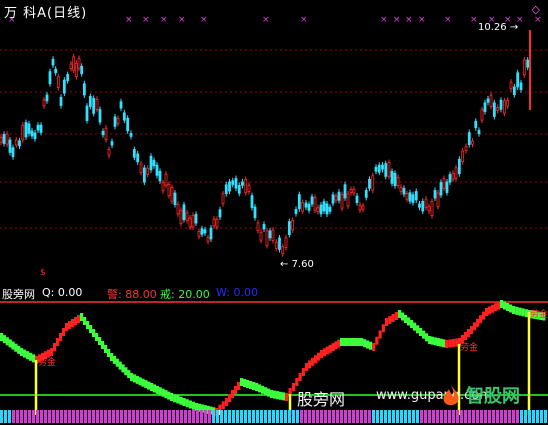 The width and height of the screenshot is (548, 425). I want to click on watermark-brand: 智股网, so click(493, 396).